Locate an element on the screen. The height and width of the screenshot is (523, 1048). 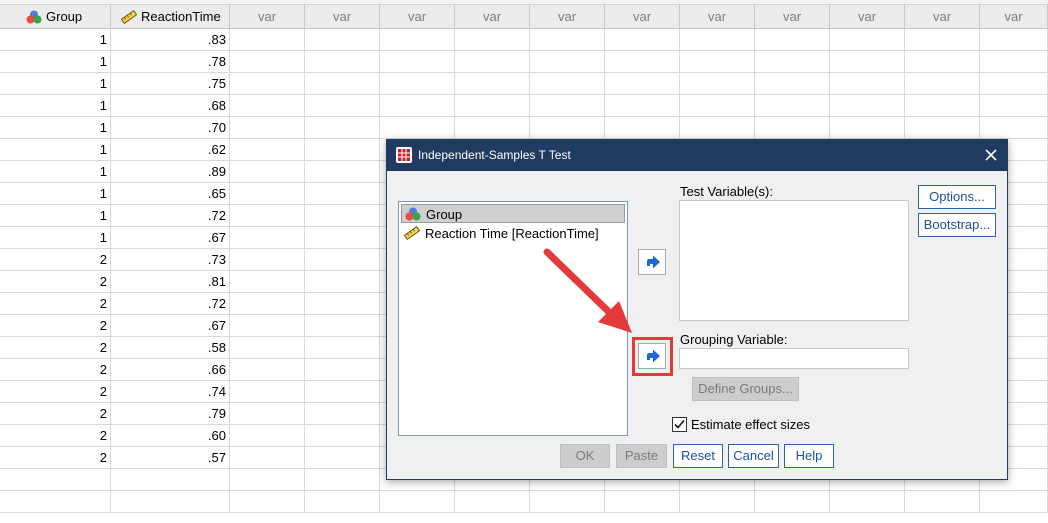
cell-reaction-time: .70 is located at coordinates (170, 128).